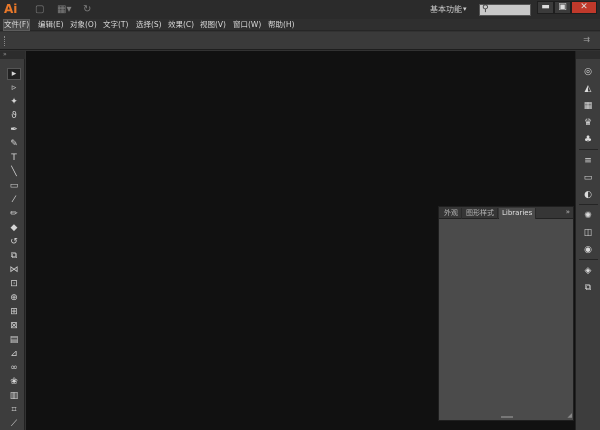 The height and width of the screenshot is (430, 600). Describe the element at coordinates (588, 161) in the screenshot. I see `stroke-icon: ≡` at that location.